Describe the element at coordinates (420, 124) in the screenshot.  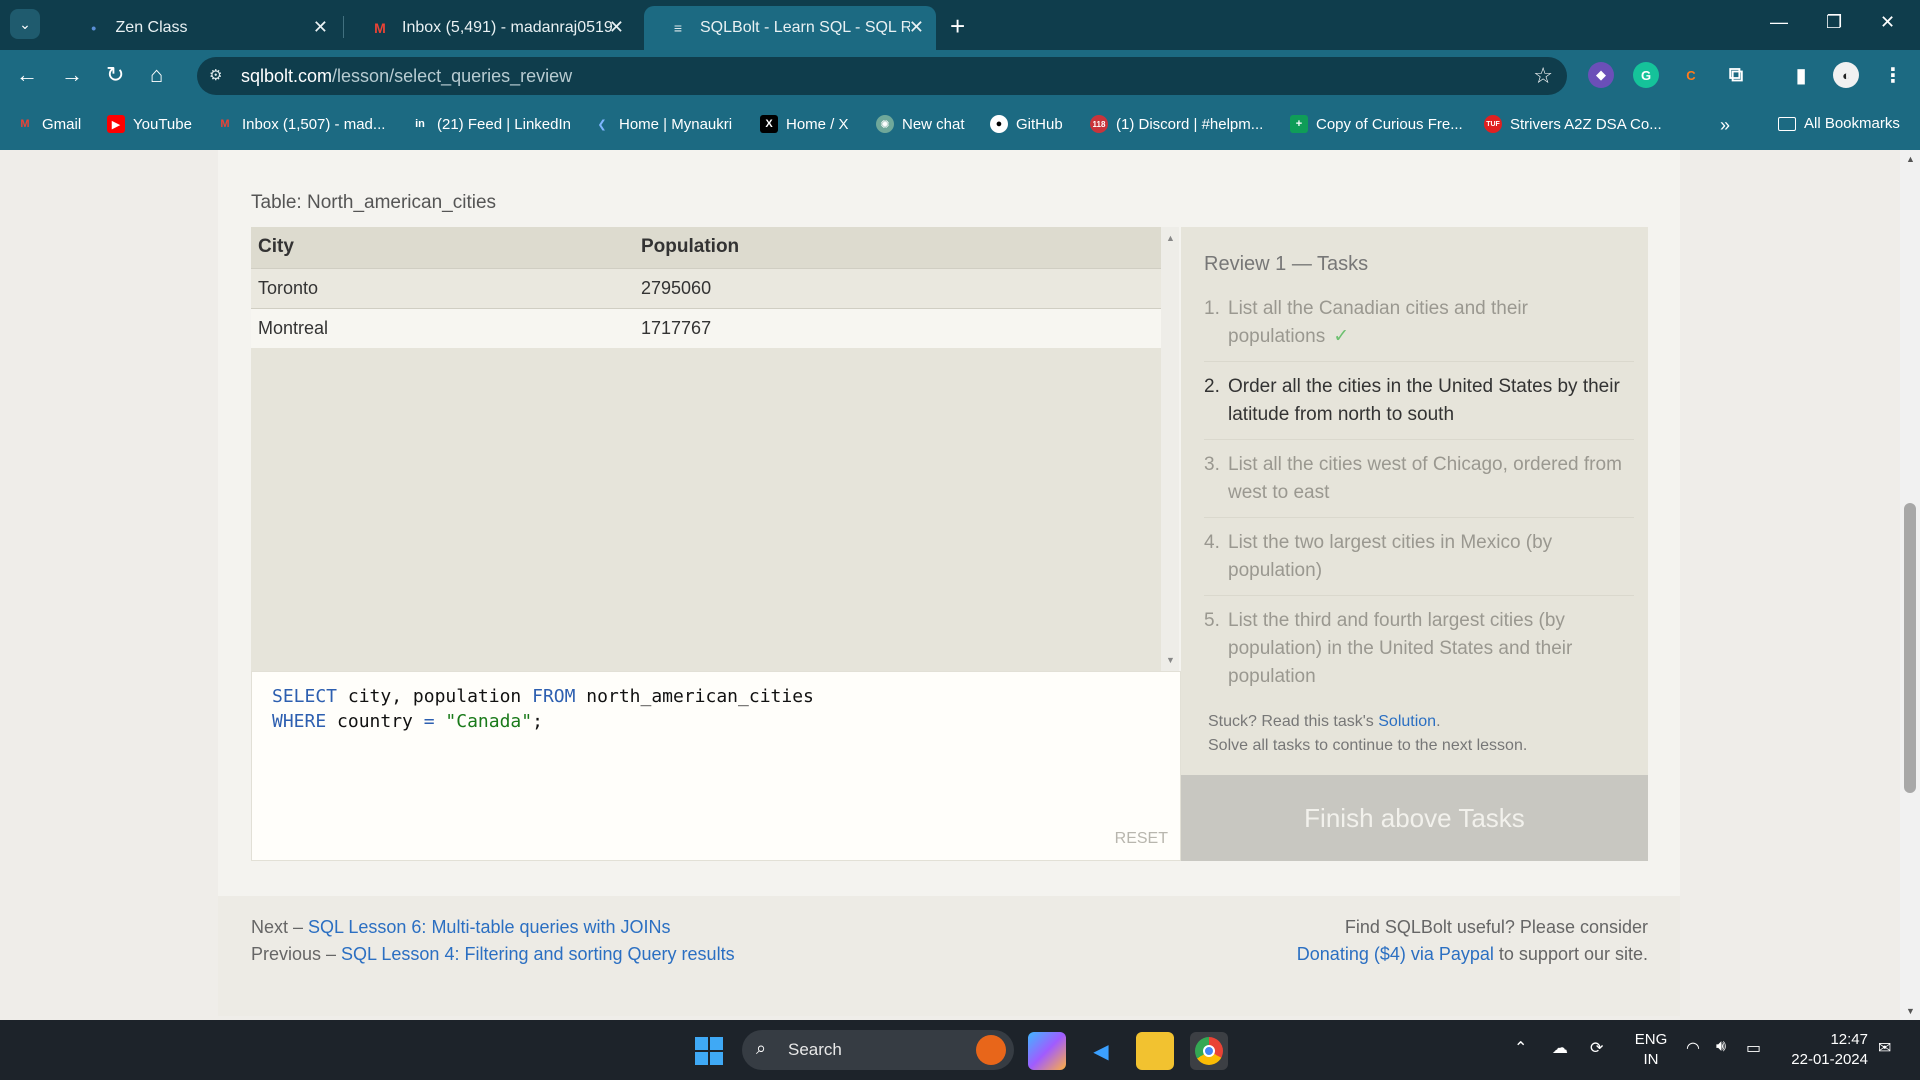
I see `linkedin-icon: in` at that location.